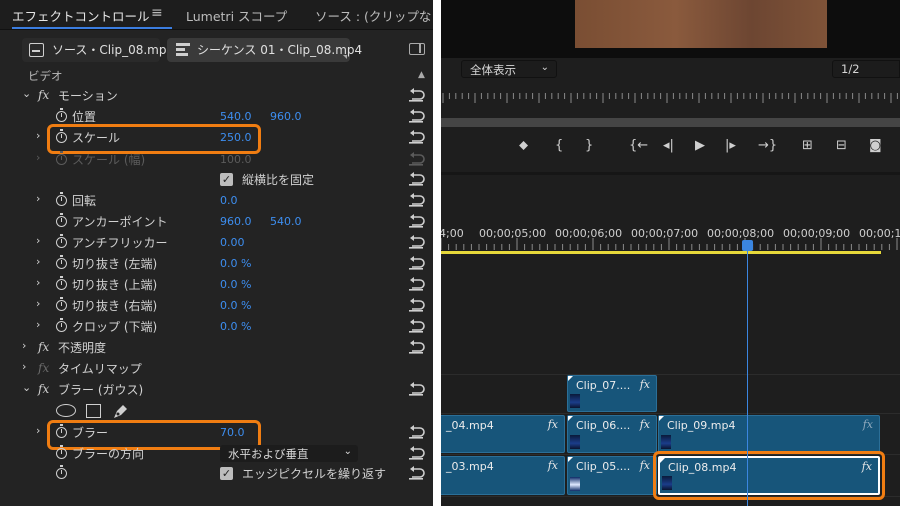 Image resolution: width=900 pixels, height=506 pixels. Describe the element at coordinates (670, 102) in the screenshot. I see `program-mini-ruler` at that location.